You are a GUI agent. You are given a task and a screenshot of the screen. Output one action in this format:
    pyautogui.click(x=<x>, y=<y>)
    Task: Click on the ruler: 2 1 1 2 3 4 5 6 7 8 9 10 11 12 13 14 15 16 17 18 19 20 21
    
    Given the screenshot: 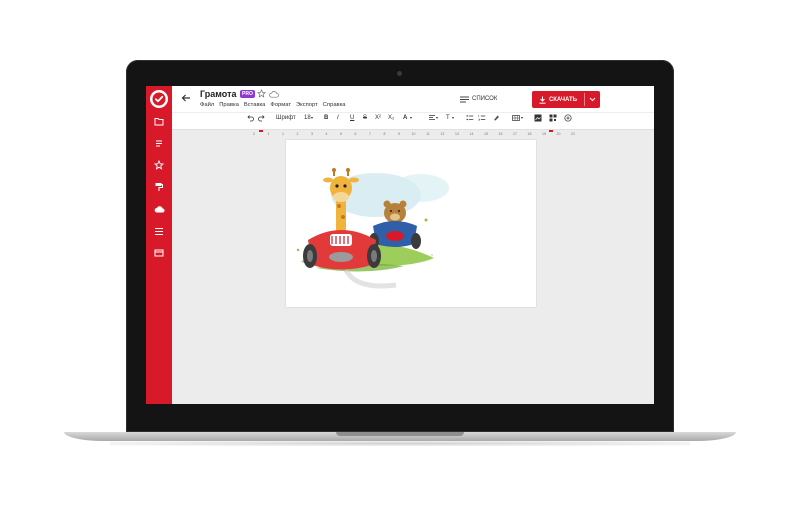 What is the action you would take?
    pyautogui.click(x=413, y=129)
    